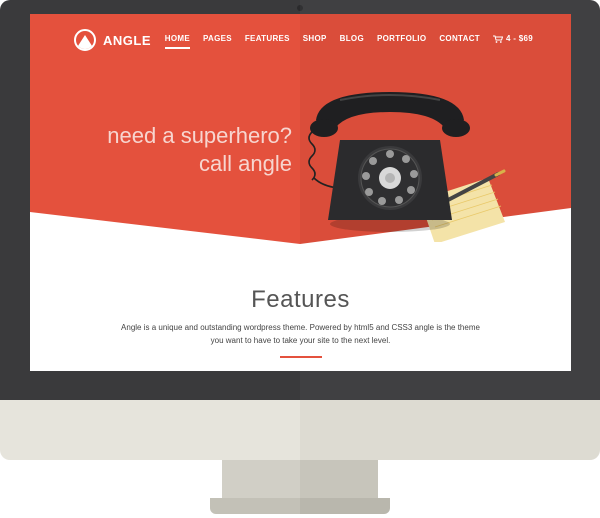  What do you see at coordinates (352, 38) in the screenshot?
I see `nav-item-blog: BLOG` at bounding box center [352, 38].